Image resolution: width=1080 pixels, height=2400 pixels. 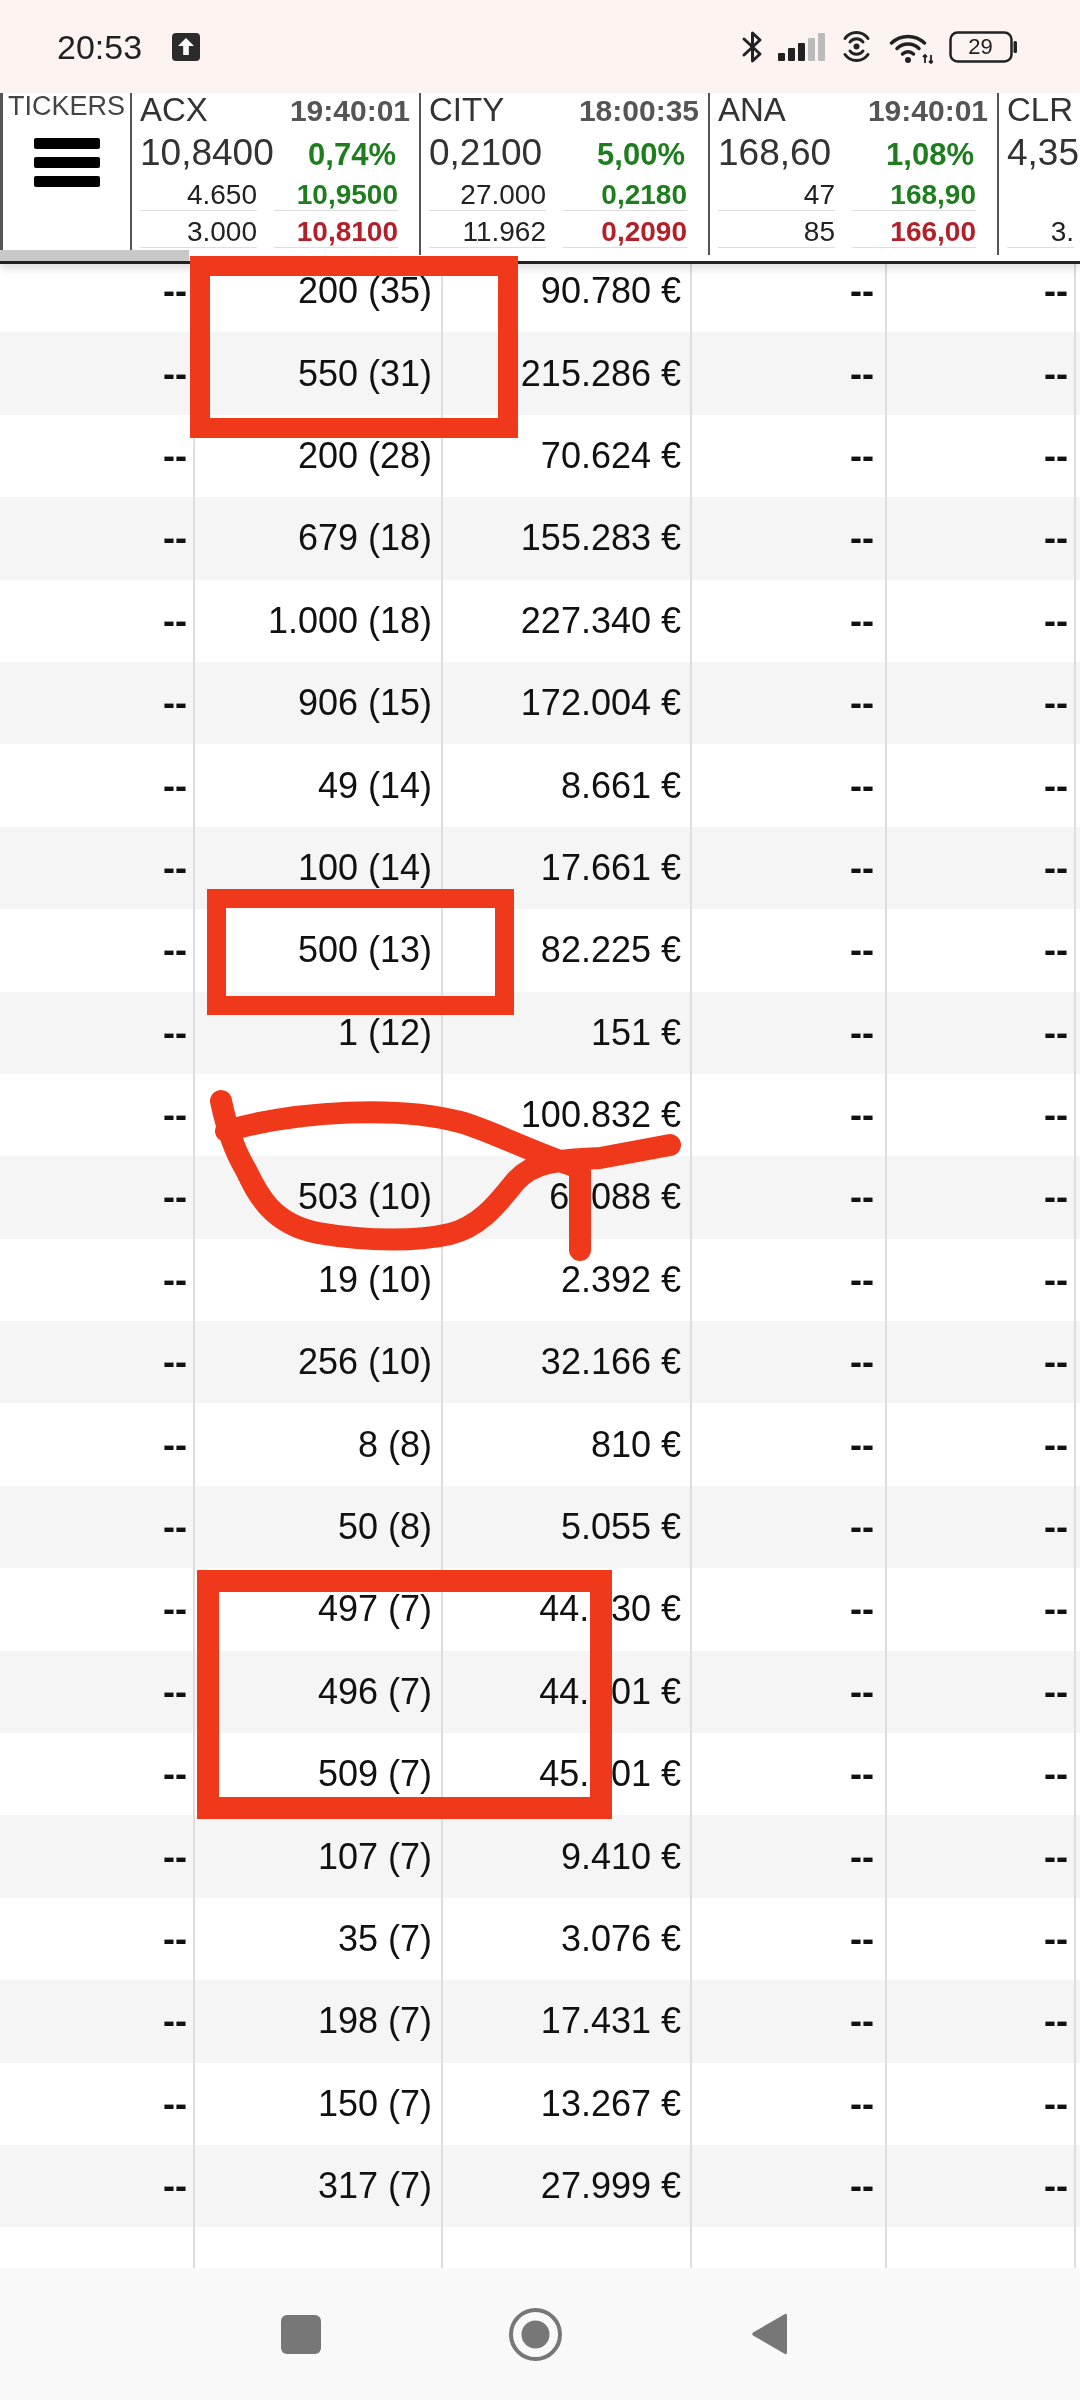 I want to click on quote-time: 19:40:01, so click(x=927, y=110).